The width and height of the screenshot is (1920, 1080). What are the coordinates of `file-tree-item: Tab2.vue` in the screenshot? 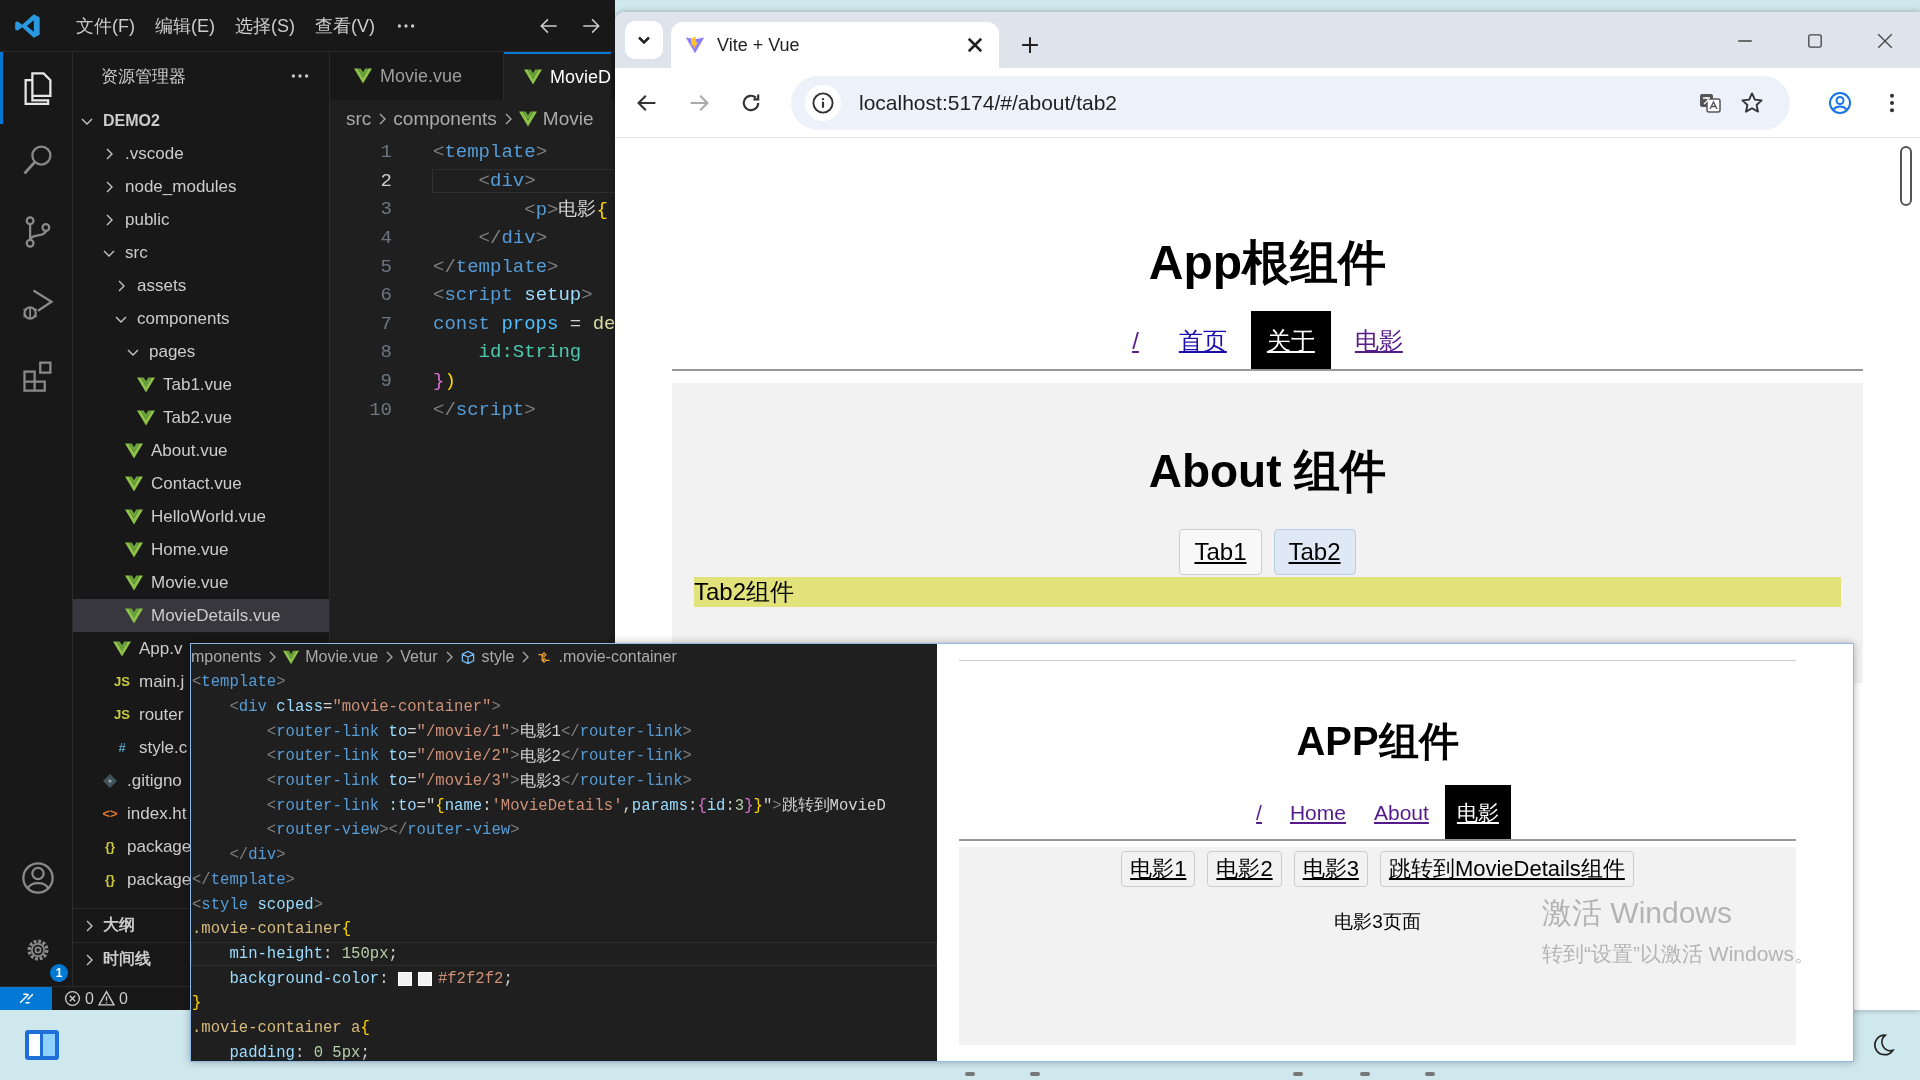 It's located at (153, 417).